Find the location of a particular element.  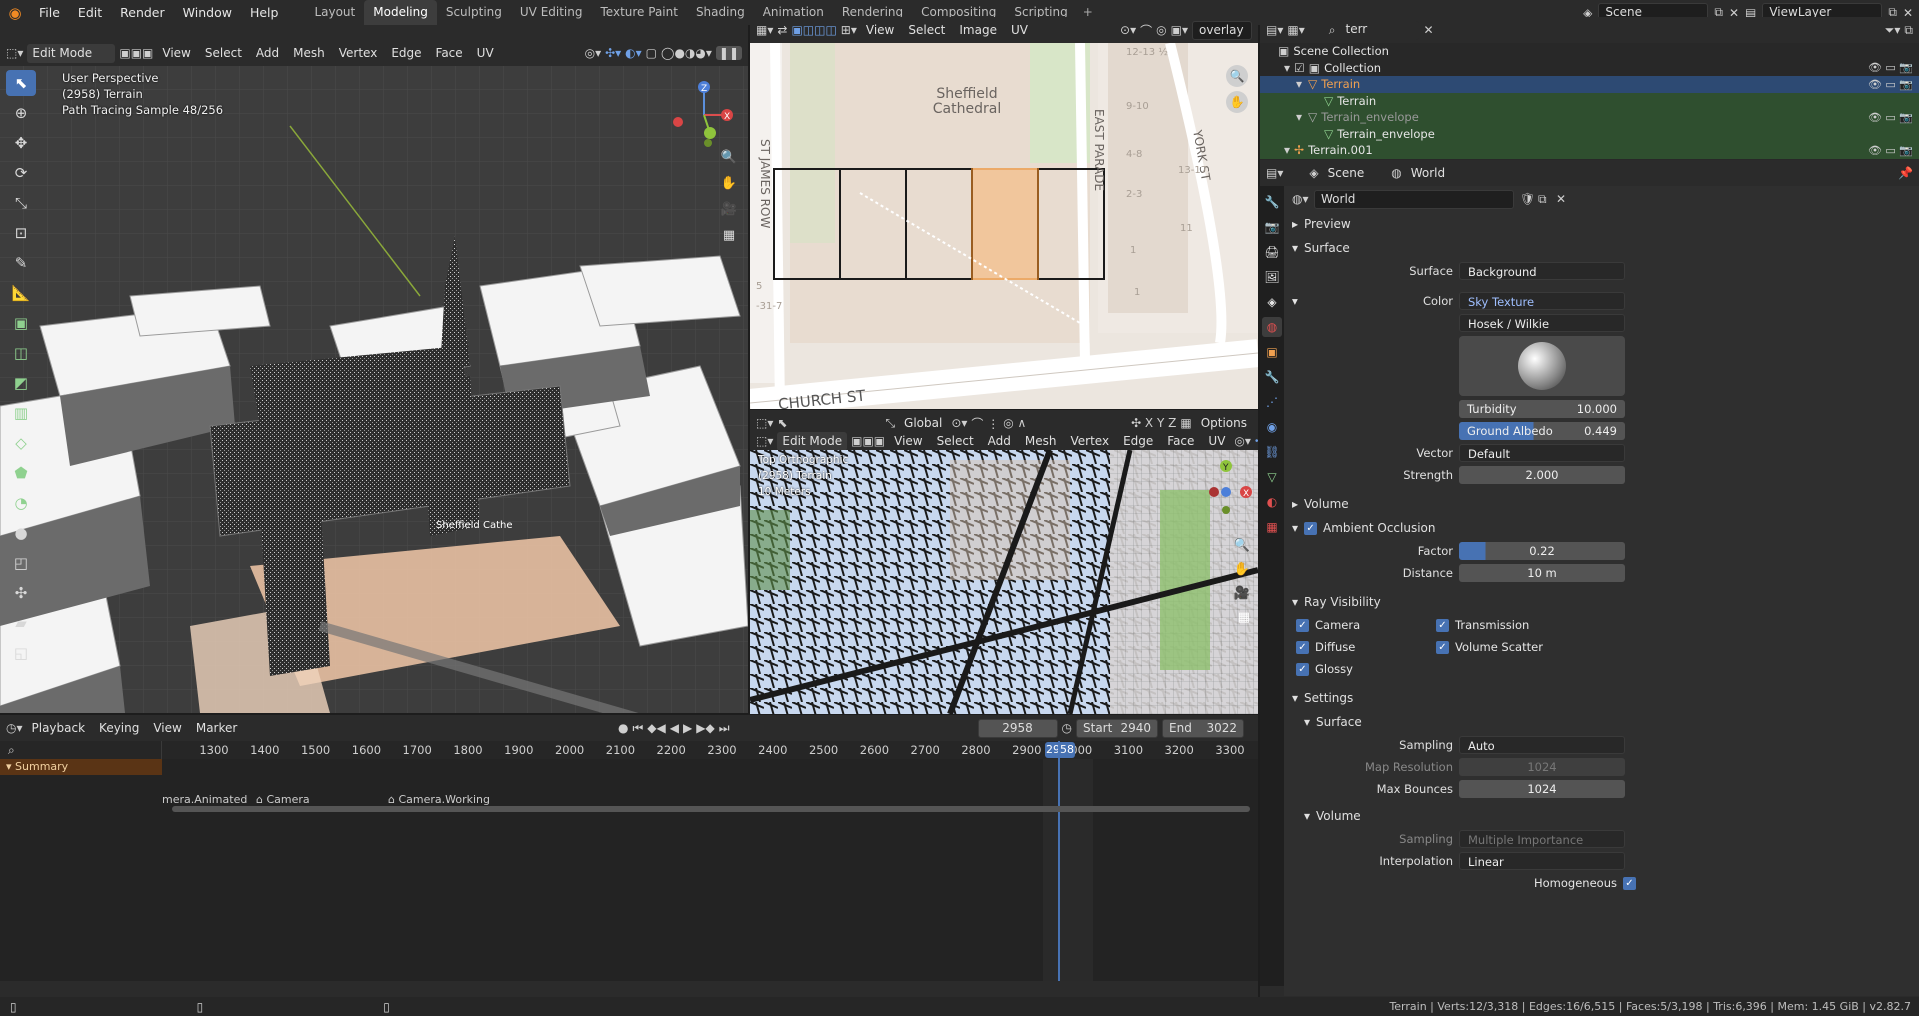

tool-tab-icon: 🔧 is located at coordinates (1272, 202).